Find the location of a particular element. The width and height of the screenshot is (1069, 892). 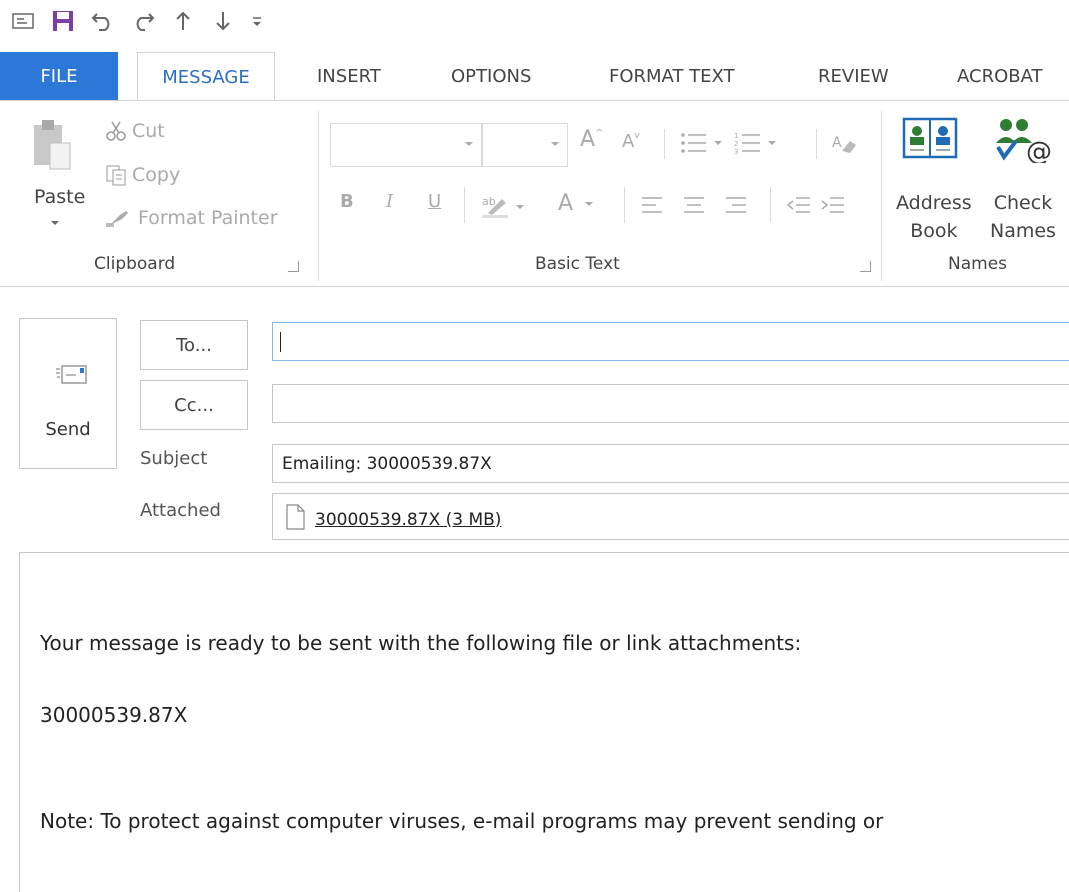

save-icon is located at coordinates (63, 21).